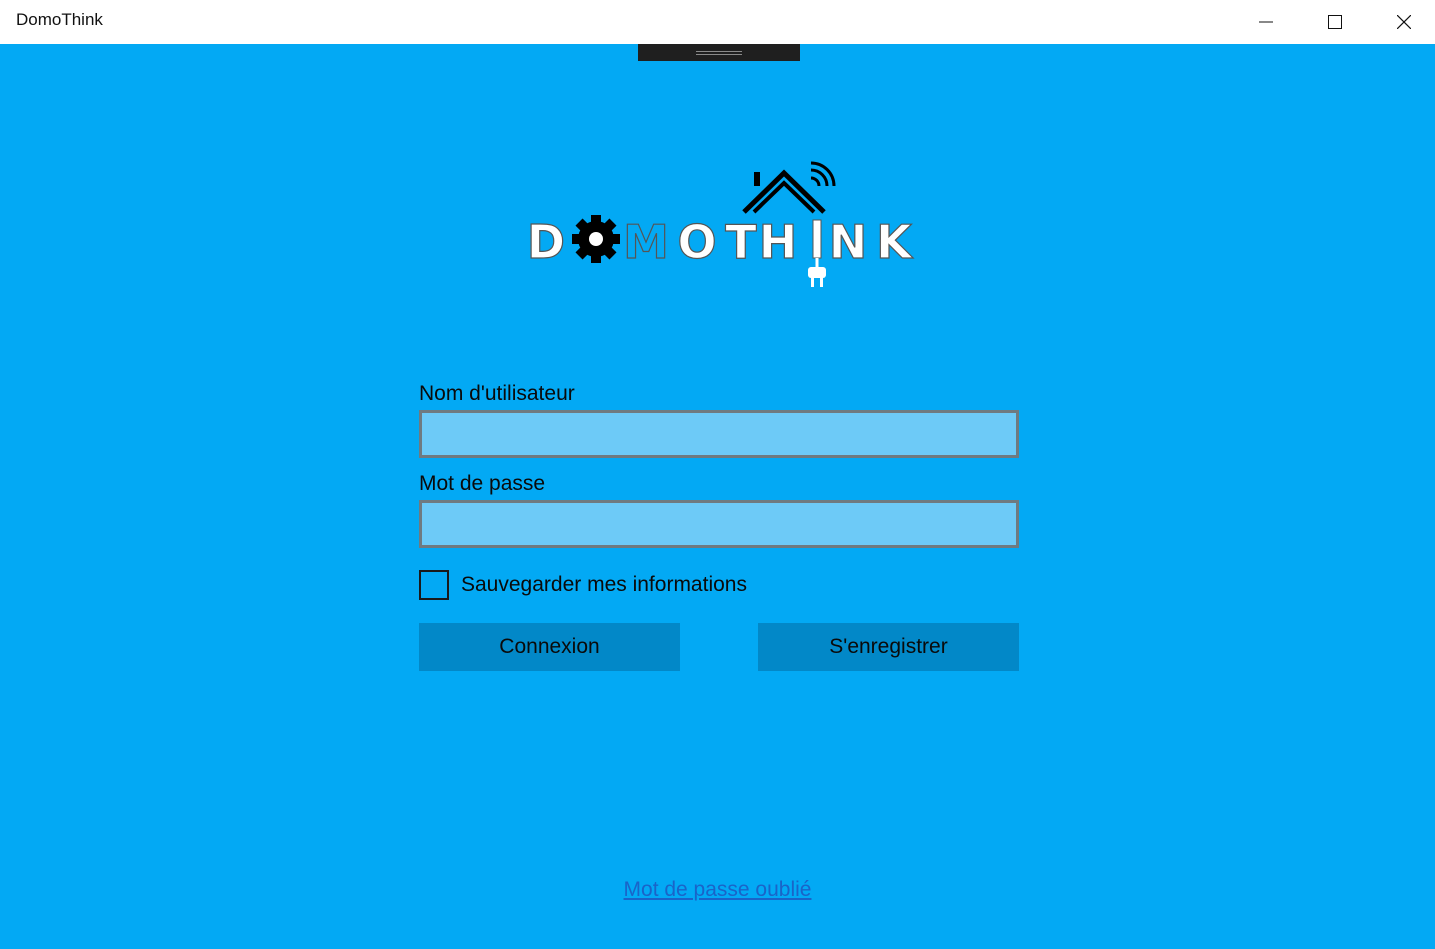  I want to click on remember-me-checkbox, so click(434, 584).